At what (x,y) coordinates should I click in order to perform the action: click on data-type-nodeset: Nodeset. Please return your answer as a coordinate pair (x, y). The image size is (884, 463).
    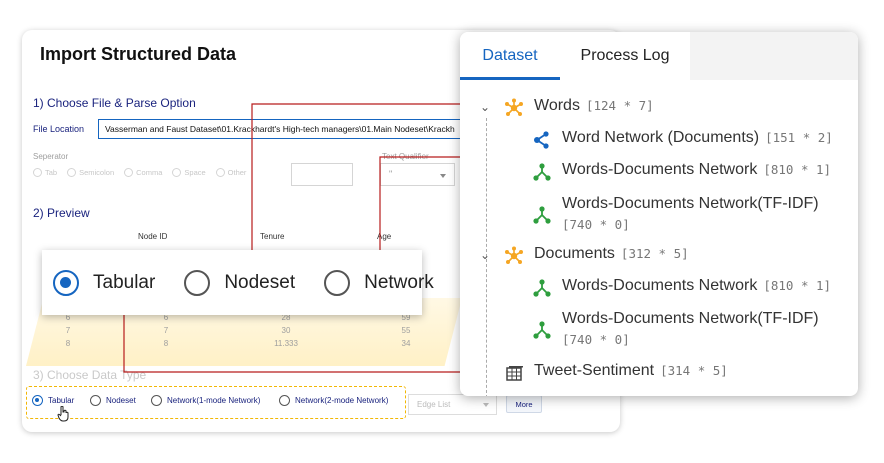
    Looking at the image, I should click on (113, 400).